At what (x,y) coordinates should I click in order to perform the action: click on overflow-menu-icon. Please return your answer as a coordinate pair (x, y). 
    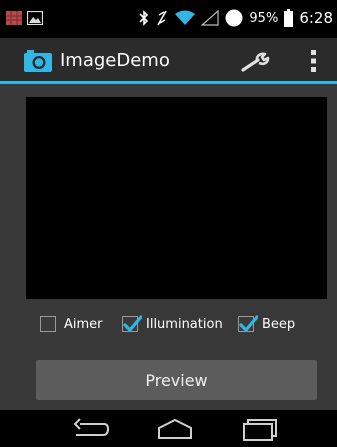
    Looking at the image, I should click on (314, 61).